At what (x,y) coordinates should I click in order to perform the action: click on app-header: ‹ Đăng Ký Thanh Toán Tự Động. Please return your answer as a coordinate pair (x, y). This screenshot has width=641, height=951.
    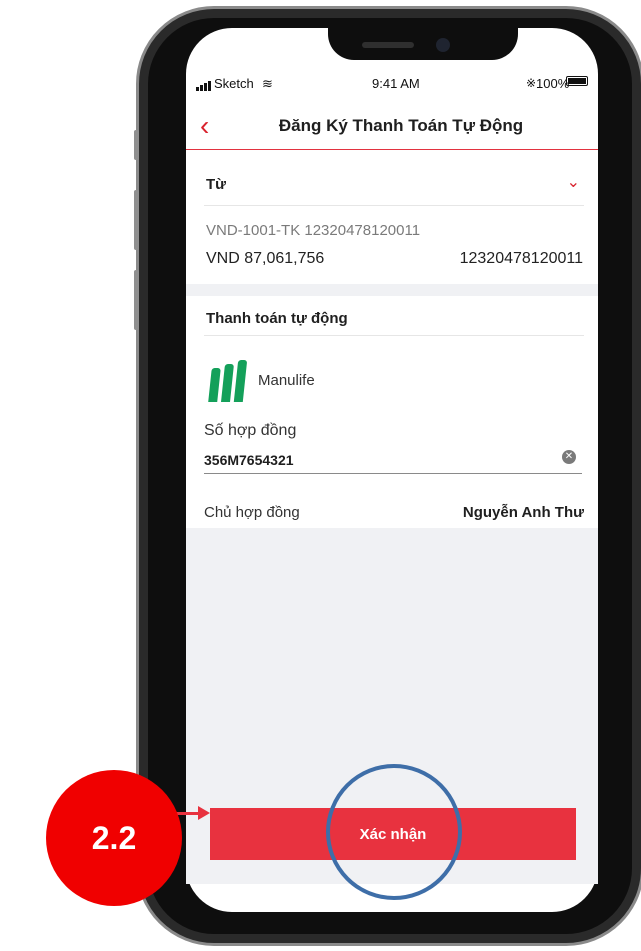
    Looking at the image, I should click on (392, 127).